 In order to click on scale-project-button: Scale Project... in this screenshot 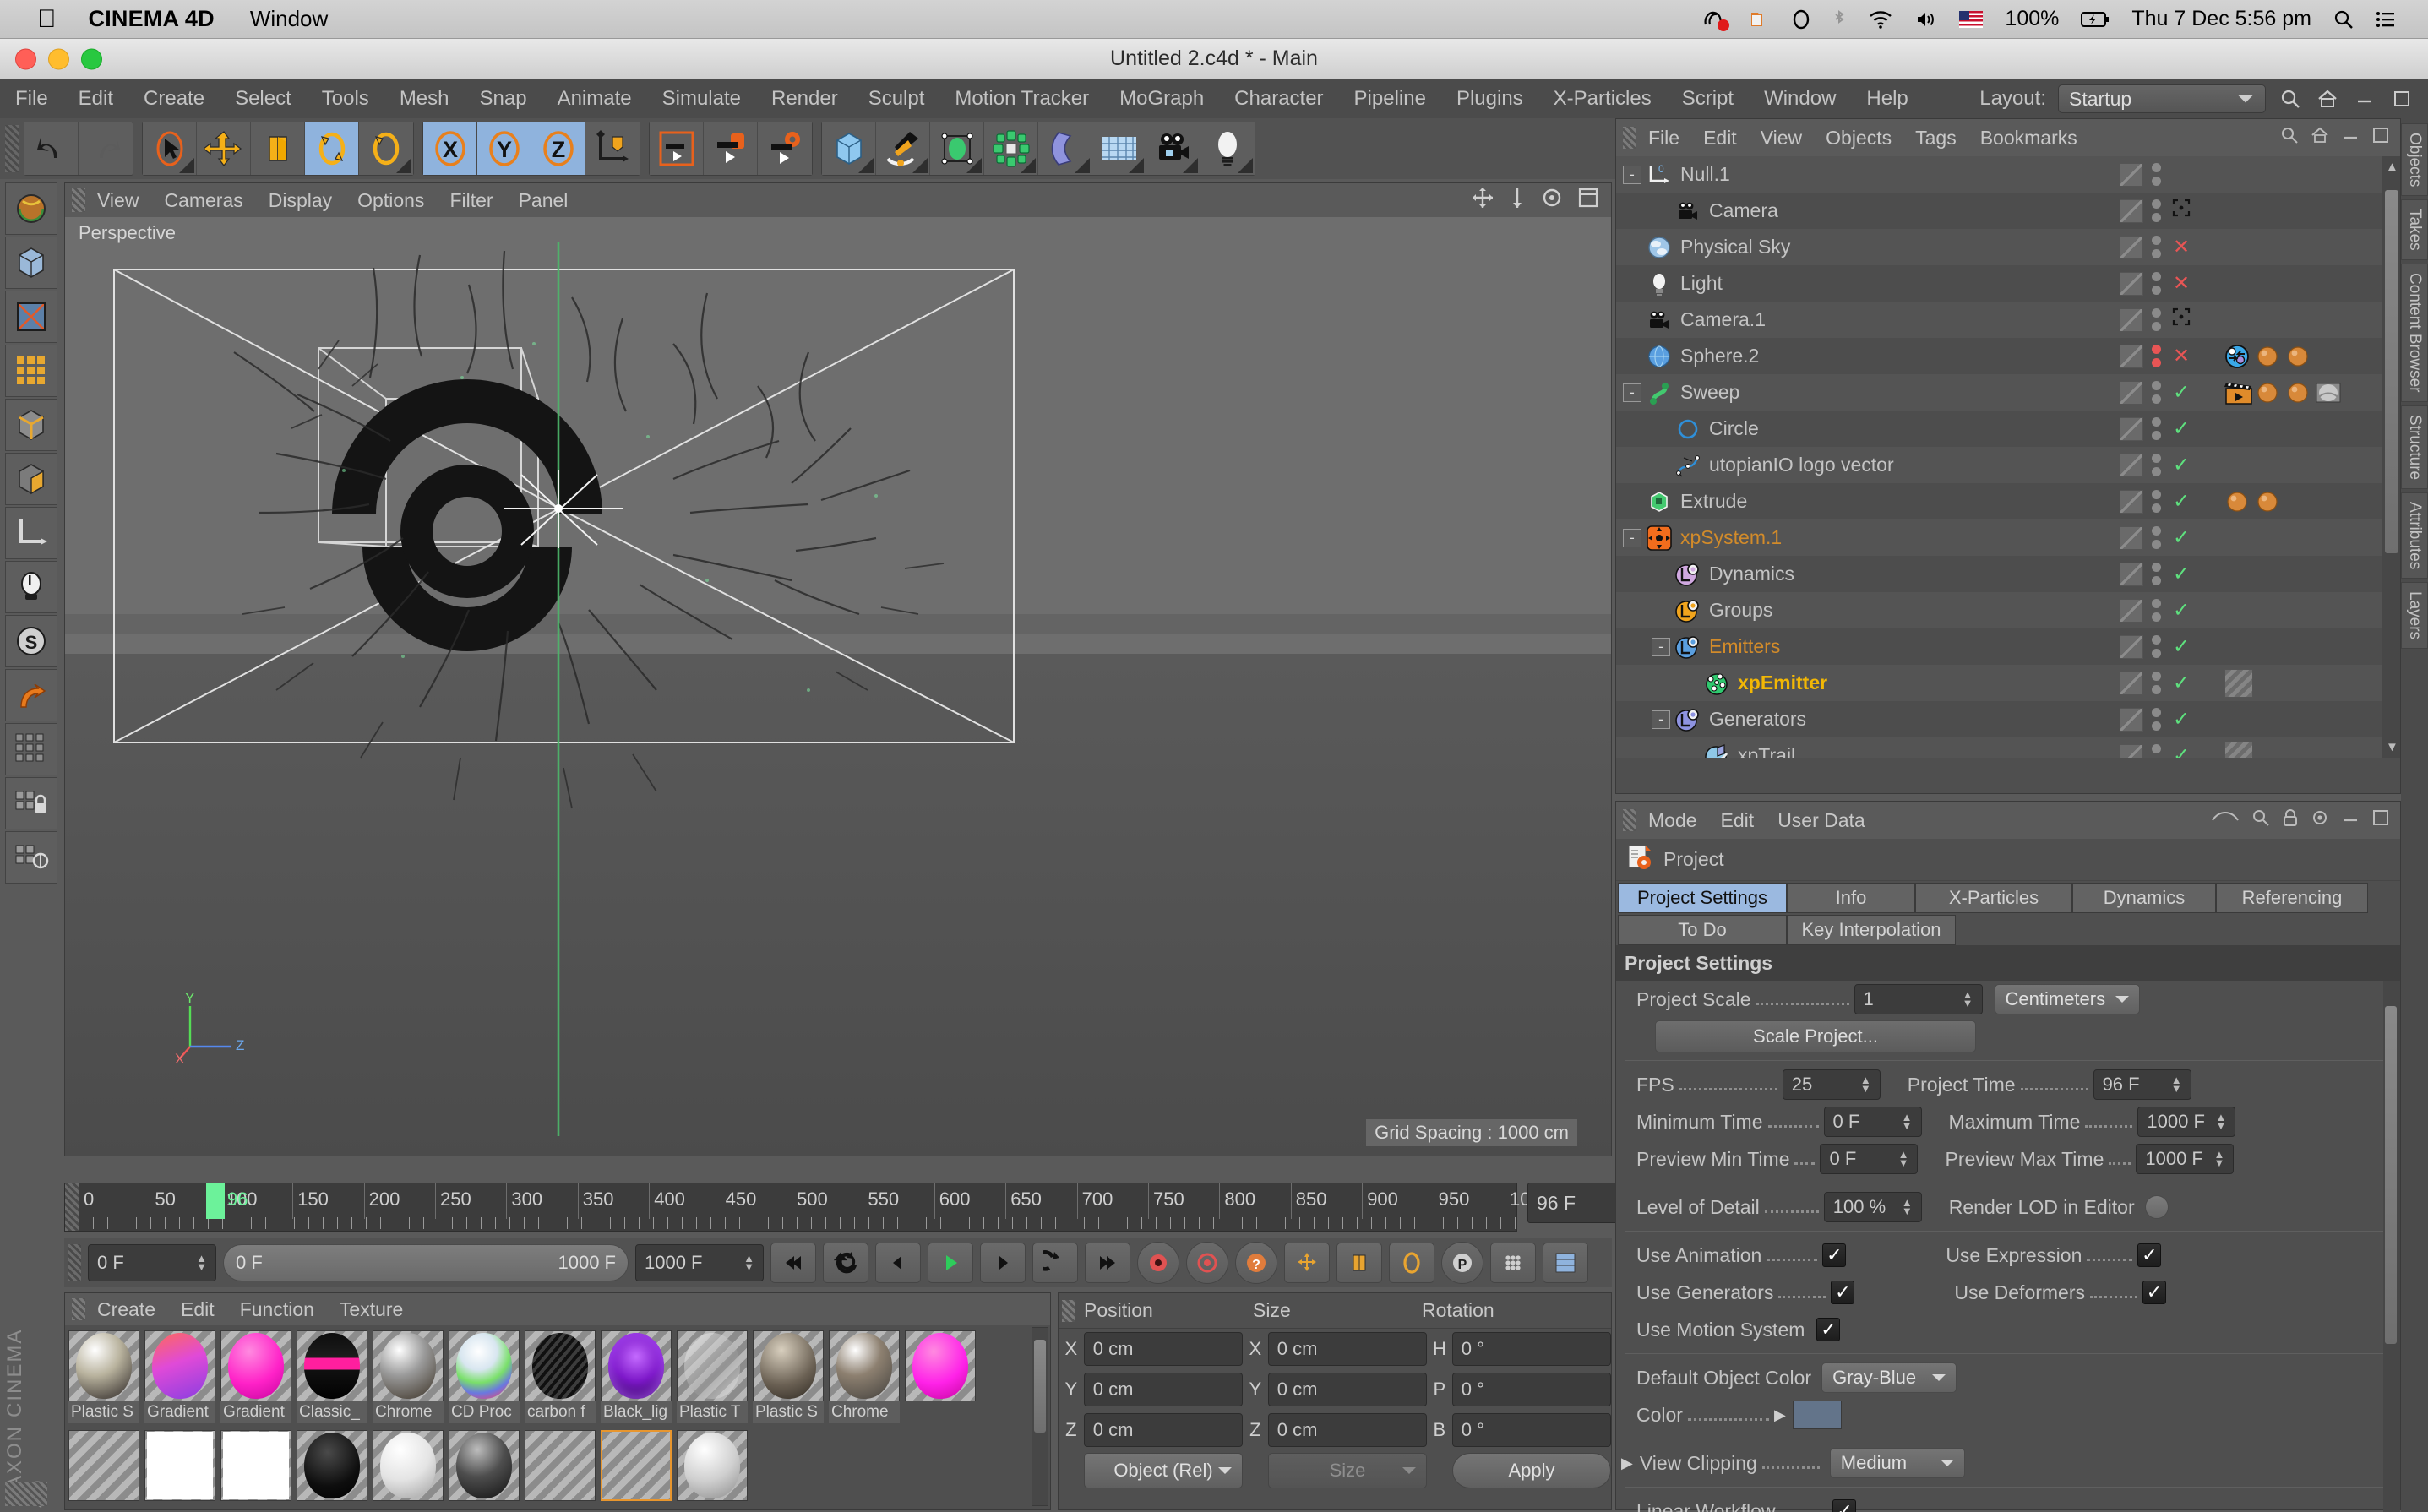, I will do `click(1816, 1036)`.